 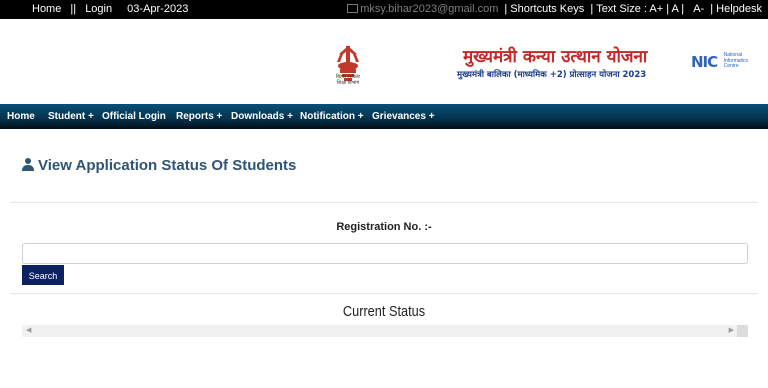 What do you see at coordinates (134, 116) in the screenshot?
I see `nav-official-login: Official Login` at bounding box center [134, 116].